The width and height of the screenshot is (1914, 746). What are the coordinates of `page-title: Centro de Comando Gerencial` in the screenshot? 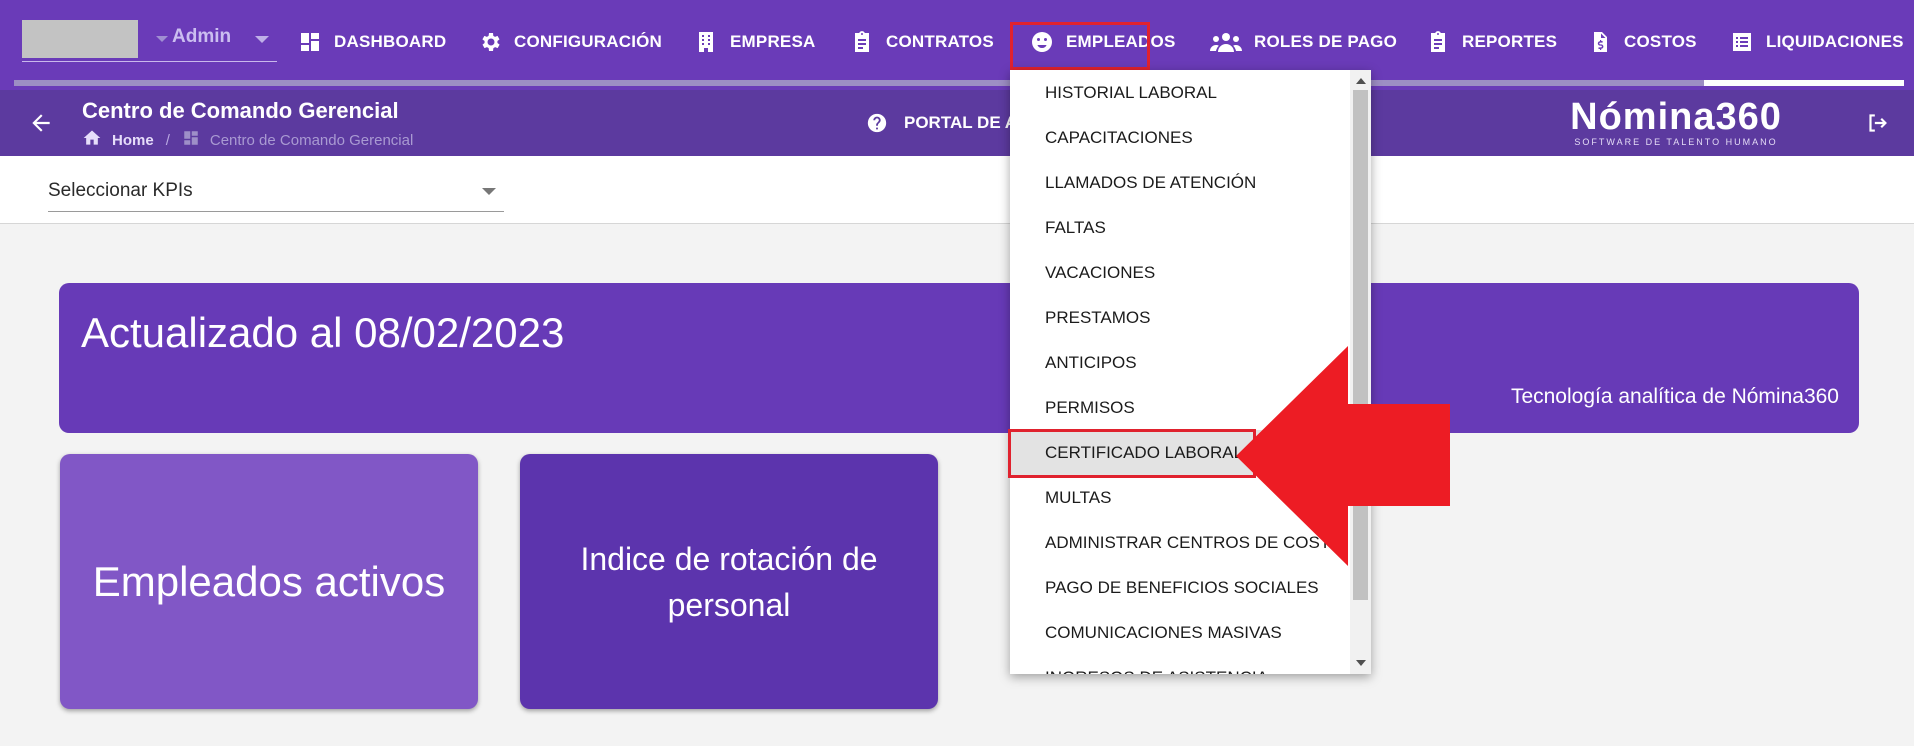 It's located at (240, 110).